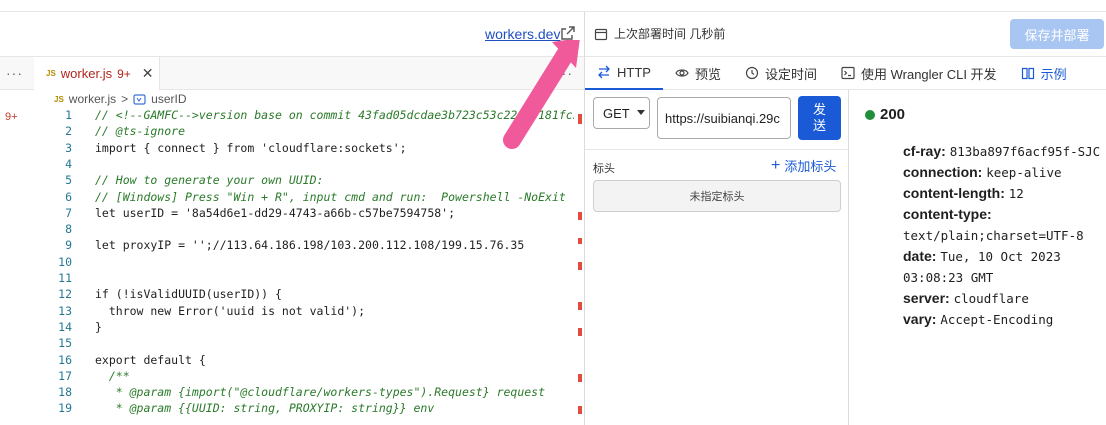  What do you see at coordinates (541, 94) in the screenshot?
I see `pink-arrow-annotation` at bounding box center [541, 94].